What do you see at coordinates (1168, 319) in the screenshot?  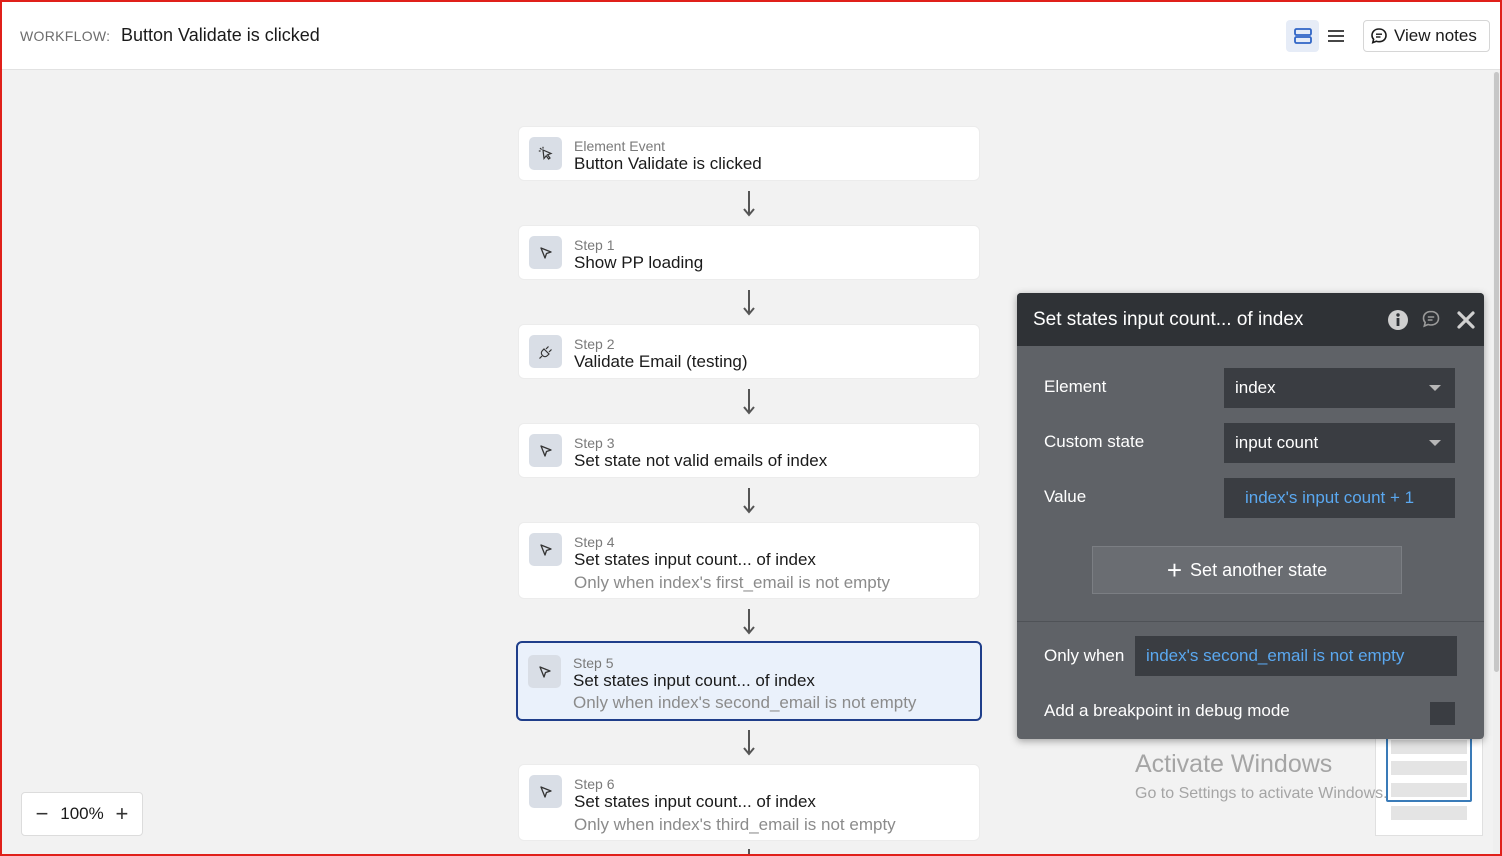 I see `panel-title: Set states input count... of index` at bounding box center [1168, 319].